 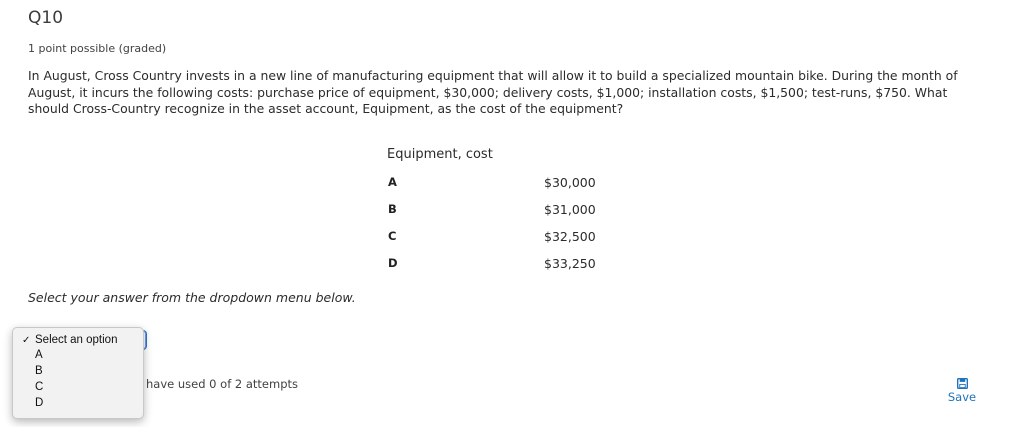 I want to click on floppy-disk-icon, so click(x=962, y=383).